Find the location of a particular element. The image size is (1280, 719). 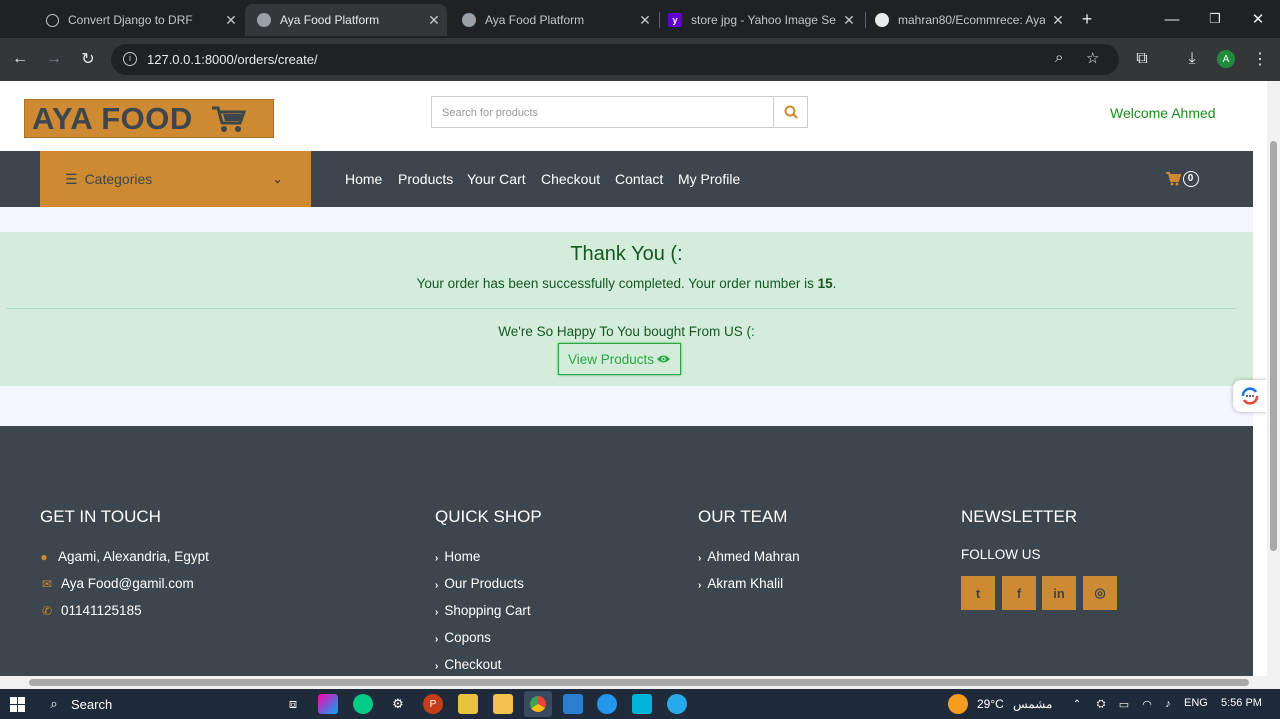

phone-icon: ✆ is located at coordinates (47, 610).